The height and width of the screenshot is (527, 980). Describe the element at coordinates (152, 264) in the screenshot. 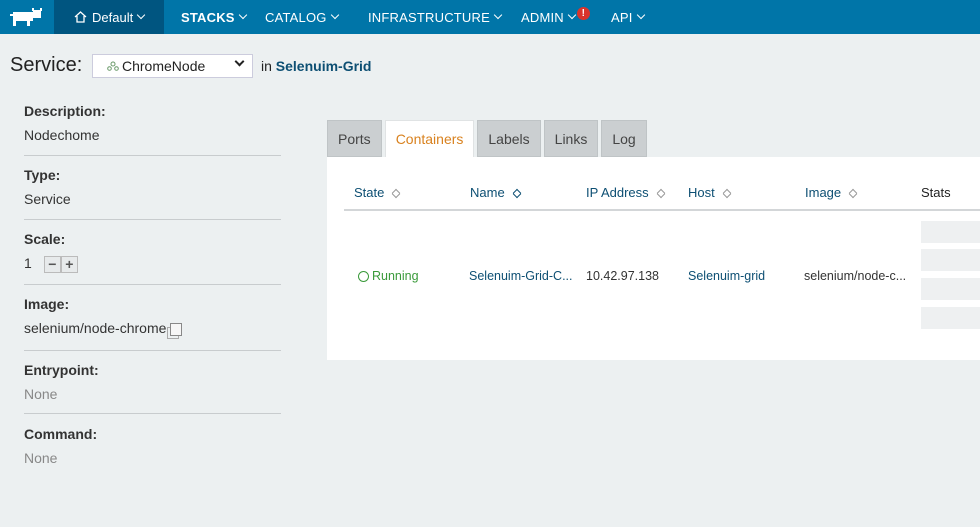

I see `scale-controls: 1− +` at that location.